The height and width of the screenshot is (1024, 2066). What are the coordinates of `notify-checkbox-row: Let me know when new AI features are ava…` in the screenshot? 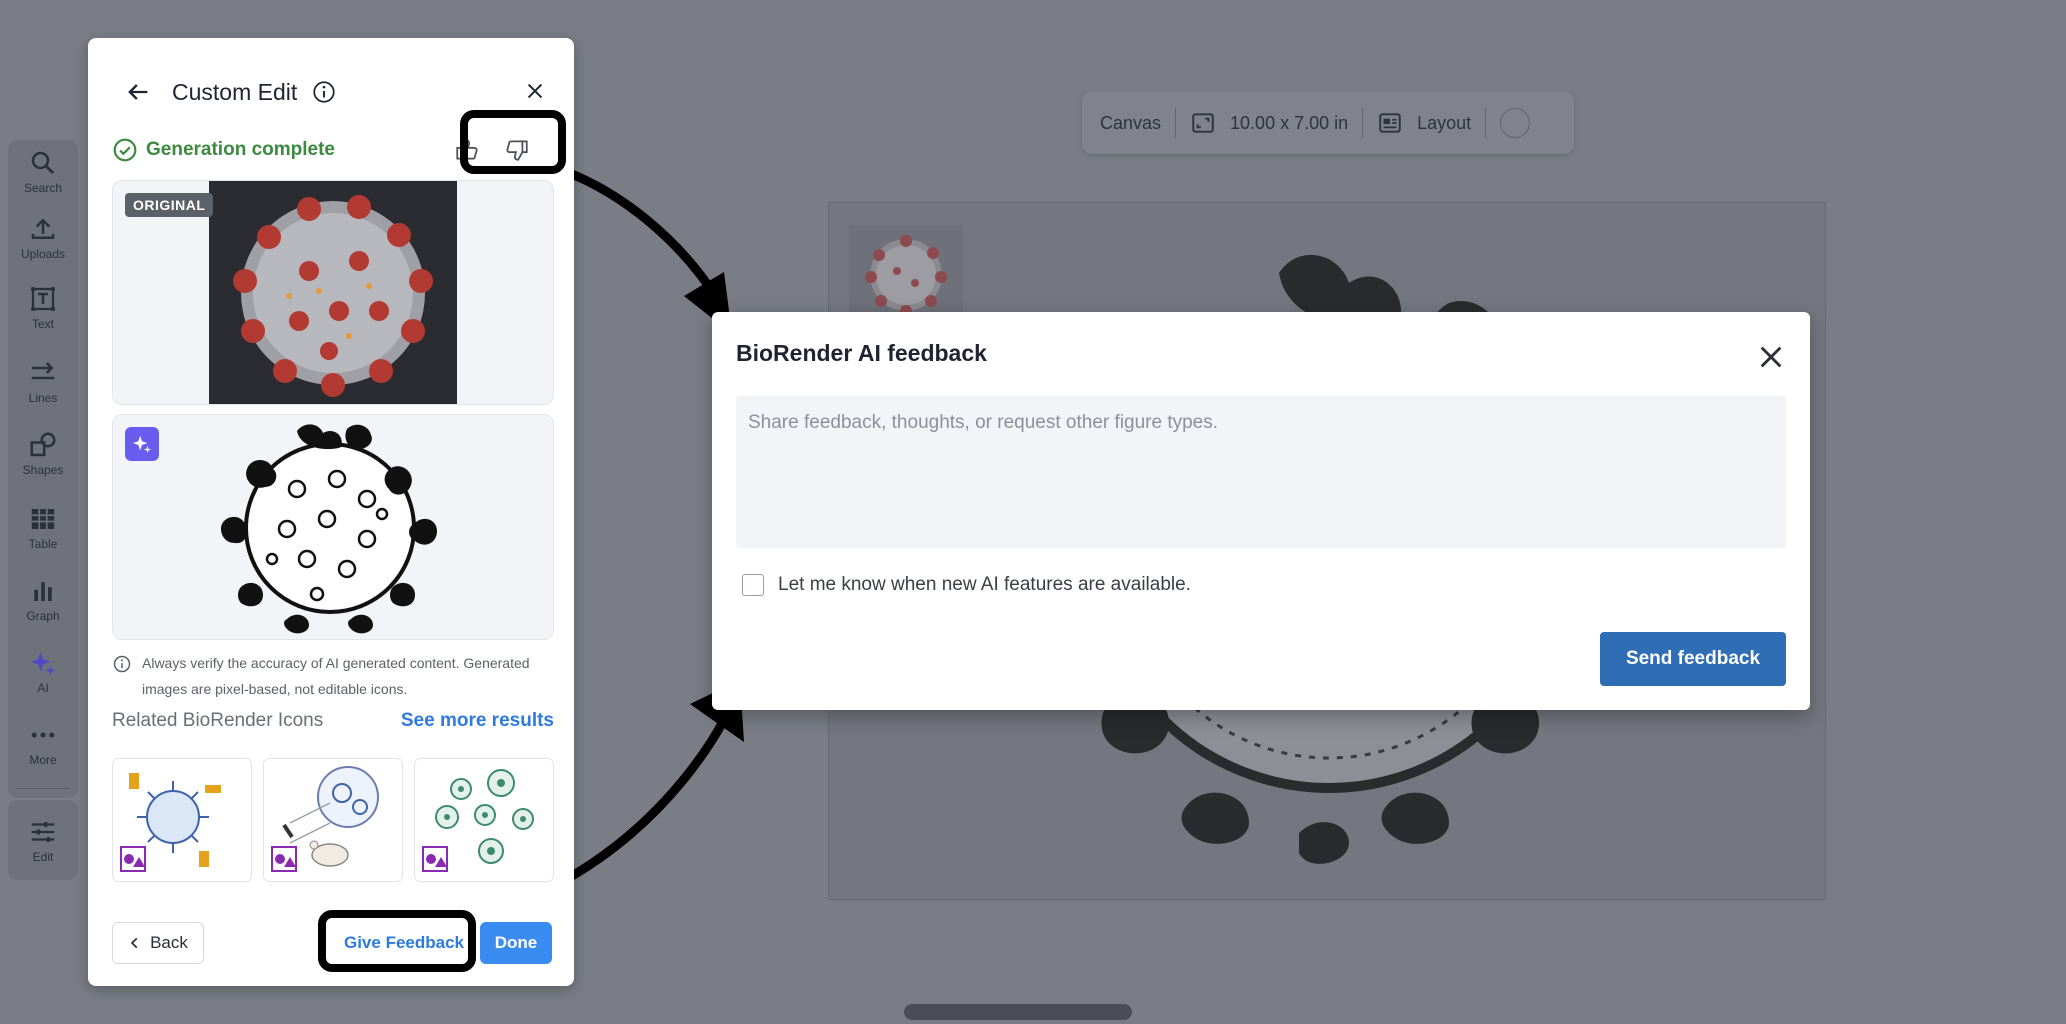 It's located at (966, 585).